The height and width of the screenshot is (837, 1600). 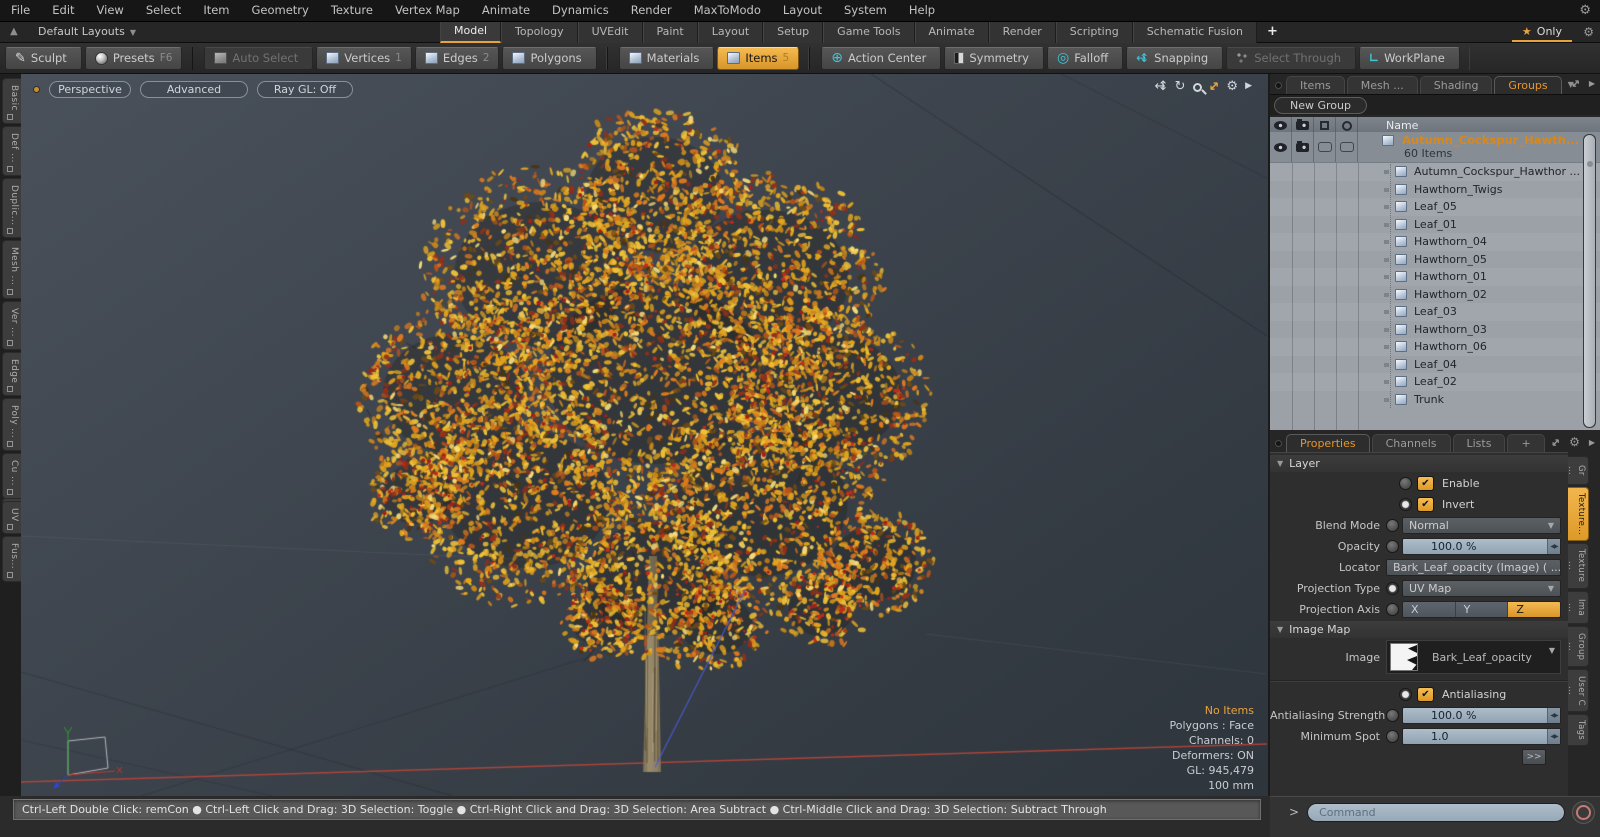 What do you see at coordinates (1481, 609) in the screenshot?
I see `axis-y-button: Y` at bounding box center [1481, 609].